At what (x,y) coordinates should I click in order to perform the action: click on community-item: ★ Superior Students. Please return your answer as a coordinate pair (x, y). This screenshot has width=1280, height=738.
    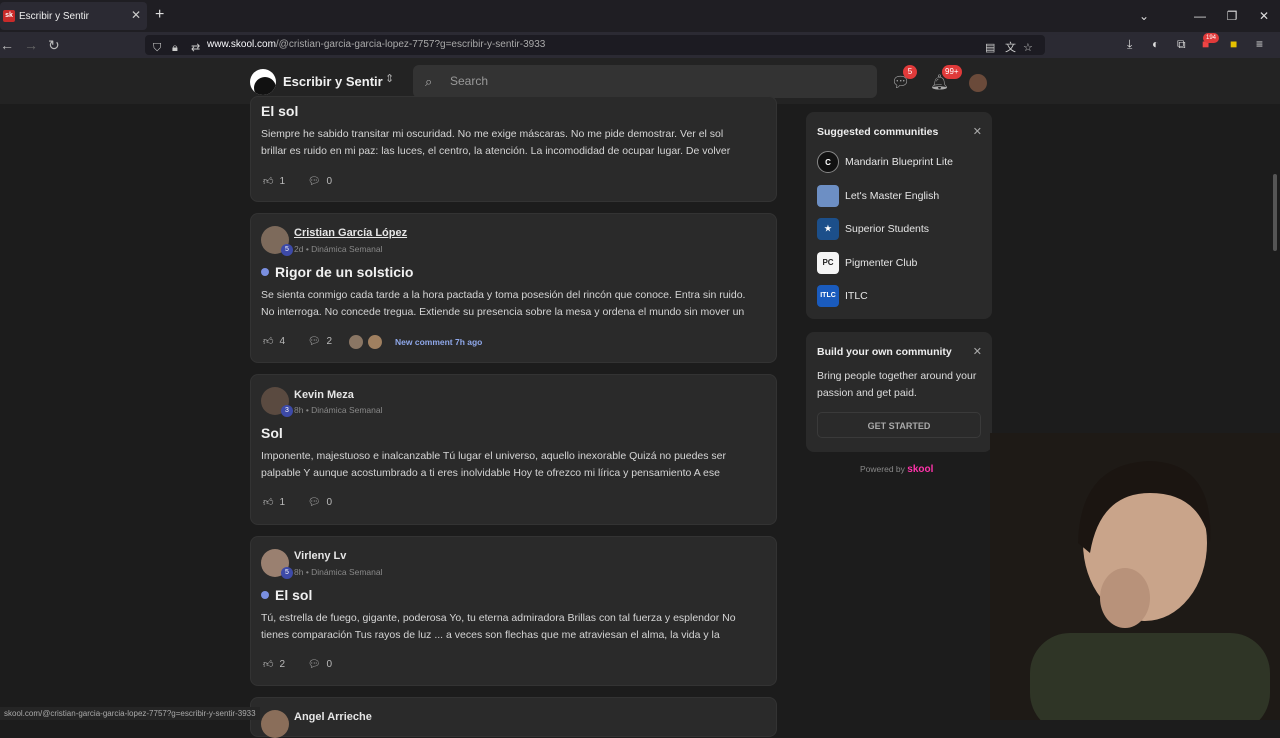
    Looking at the image, I should click on (873, 229).